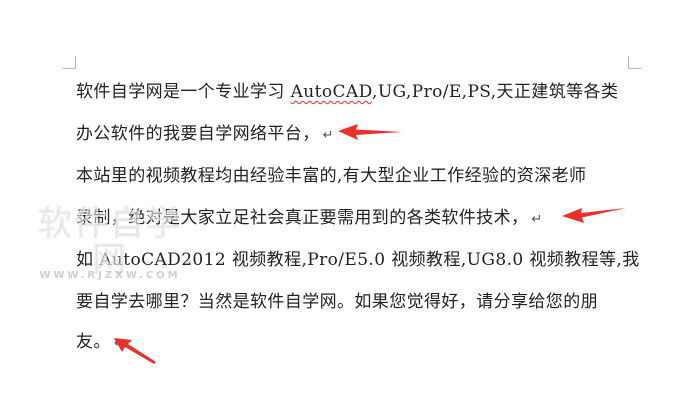  I want to click on margin-corner-top-left, so click(69, 62).